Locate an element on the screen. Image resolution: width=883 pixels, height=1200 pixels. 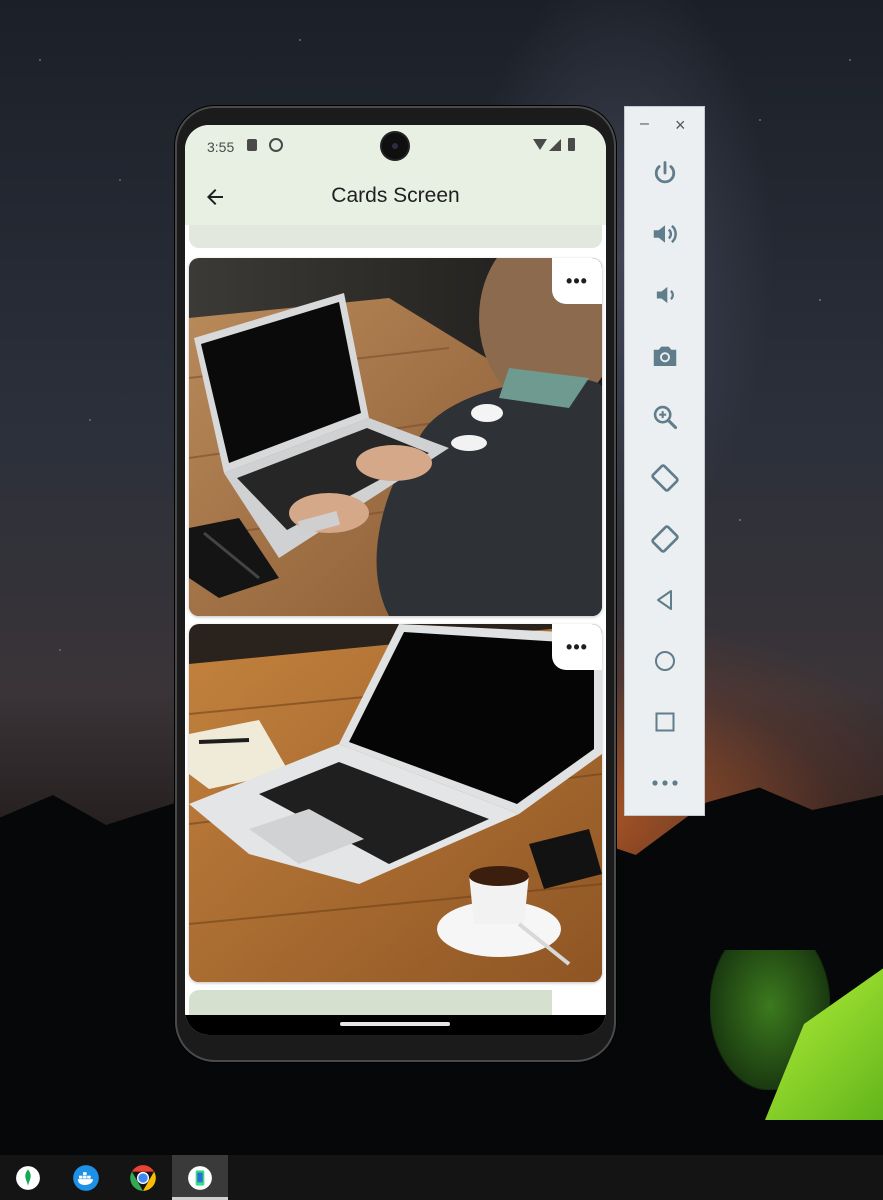
zoom-icon is located at coordinates (665, 417).